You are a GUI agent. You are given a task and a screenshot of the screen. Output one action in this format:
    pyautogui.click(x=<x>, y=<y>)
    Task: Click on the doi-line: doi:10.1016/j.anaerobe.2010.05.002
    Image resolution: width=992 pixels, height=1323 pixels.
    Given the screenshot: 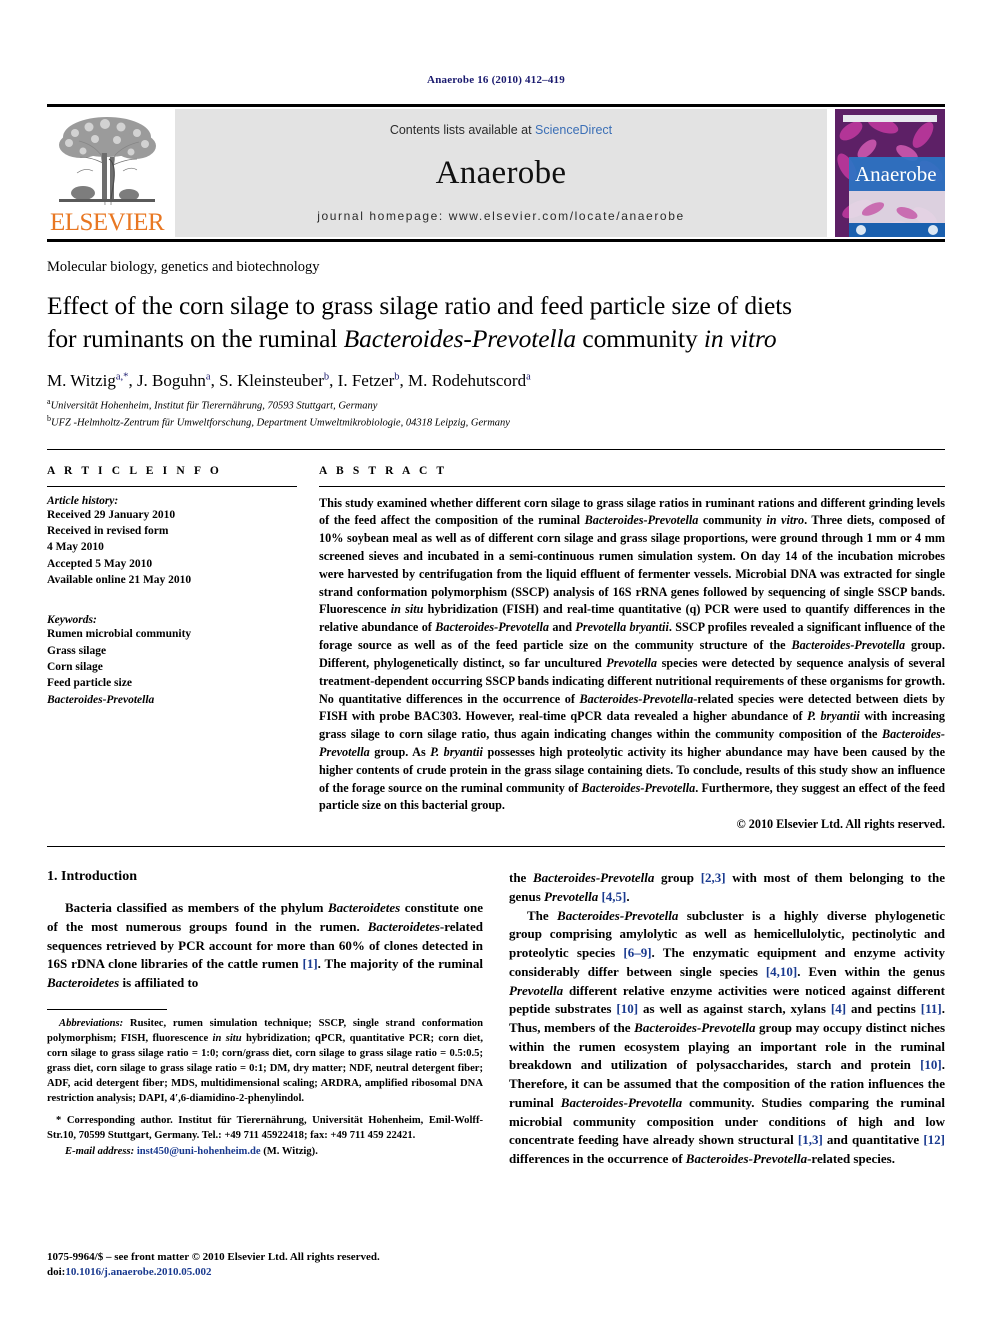 What is the action you would take?
    pyautogui.click(x=262, y=1273)
    